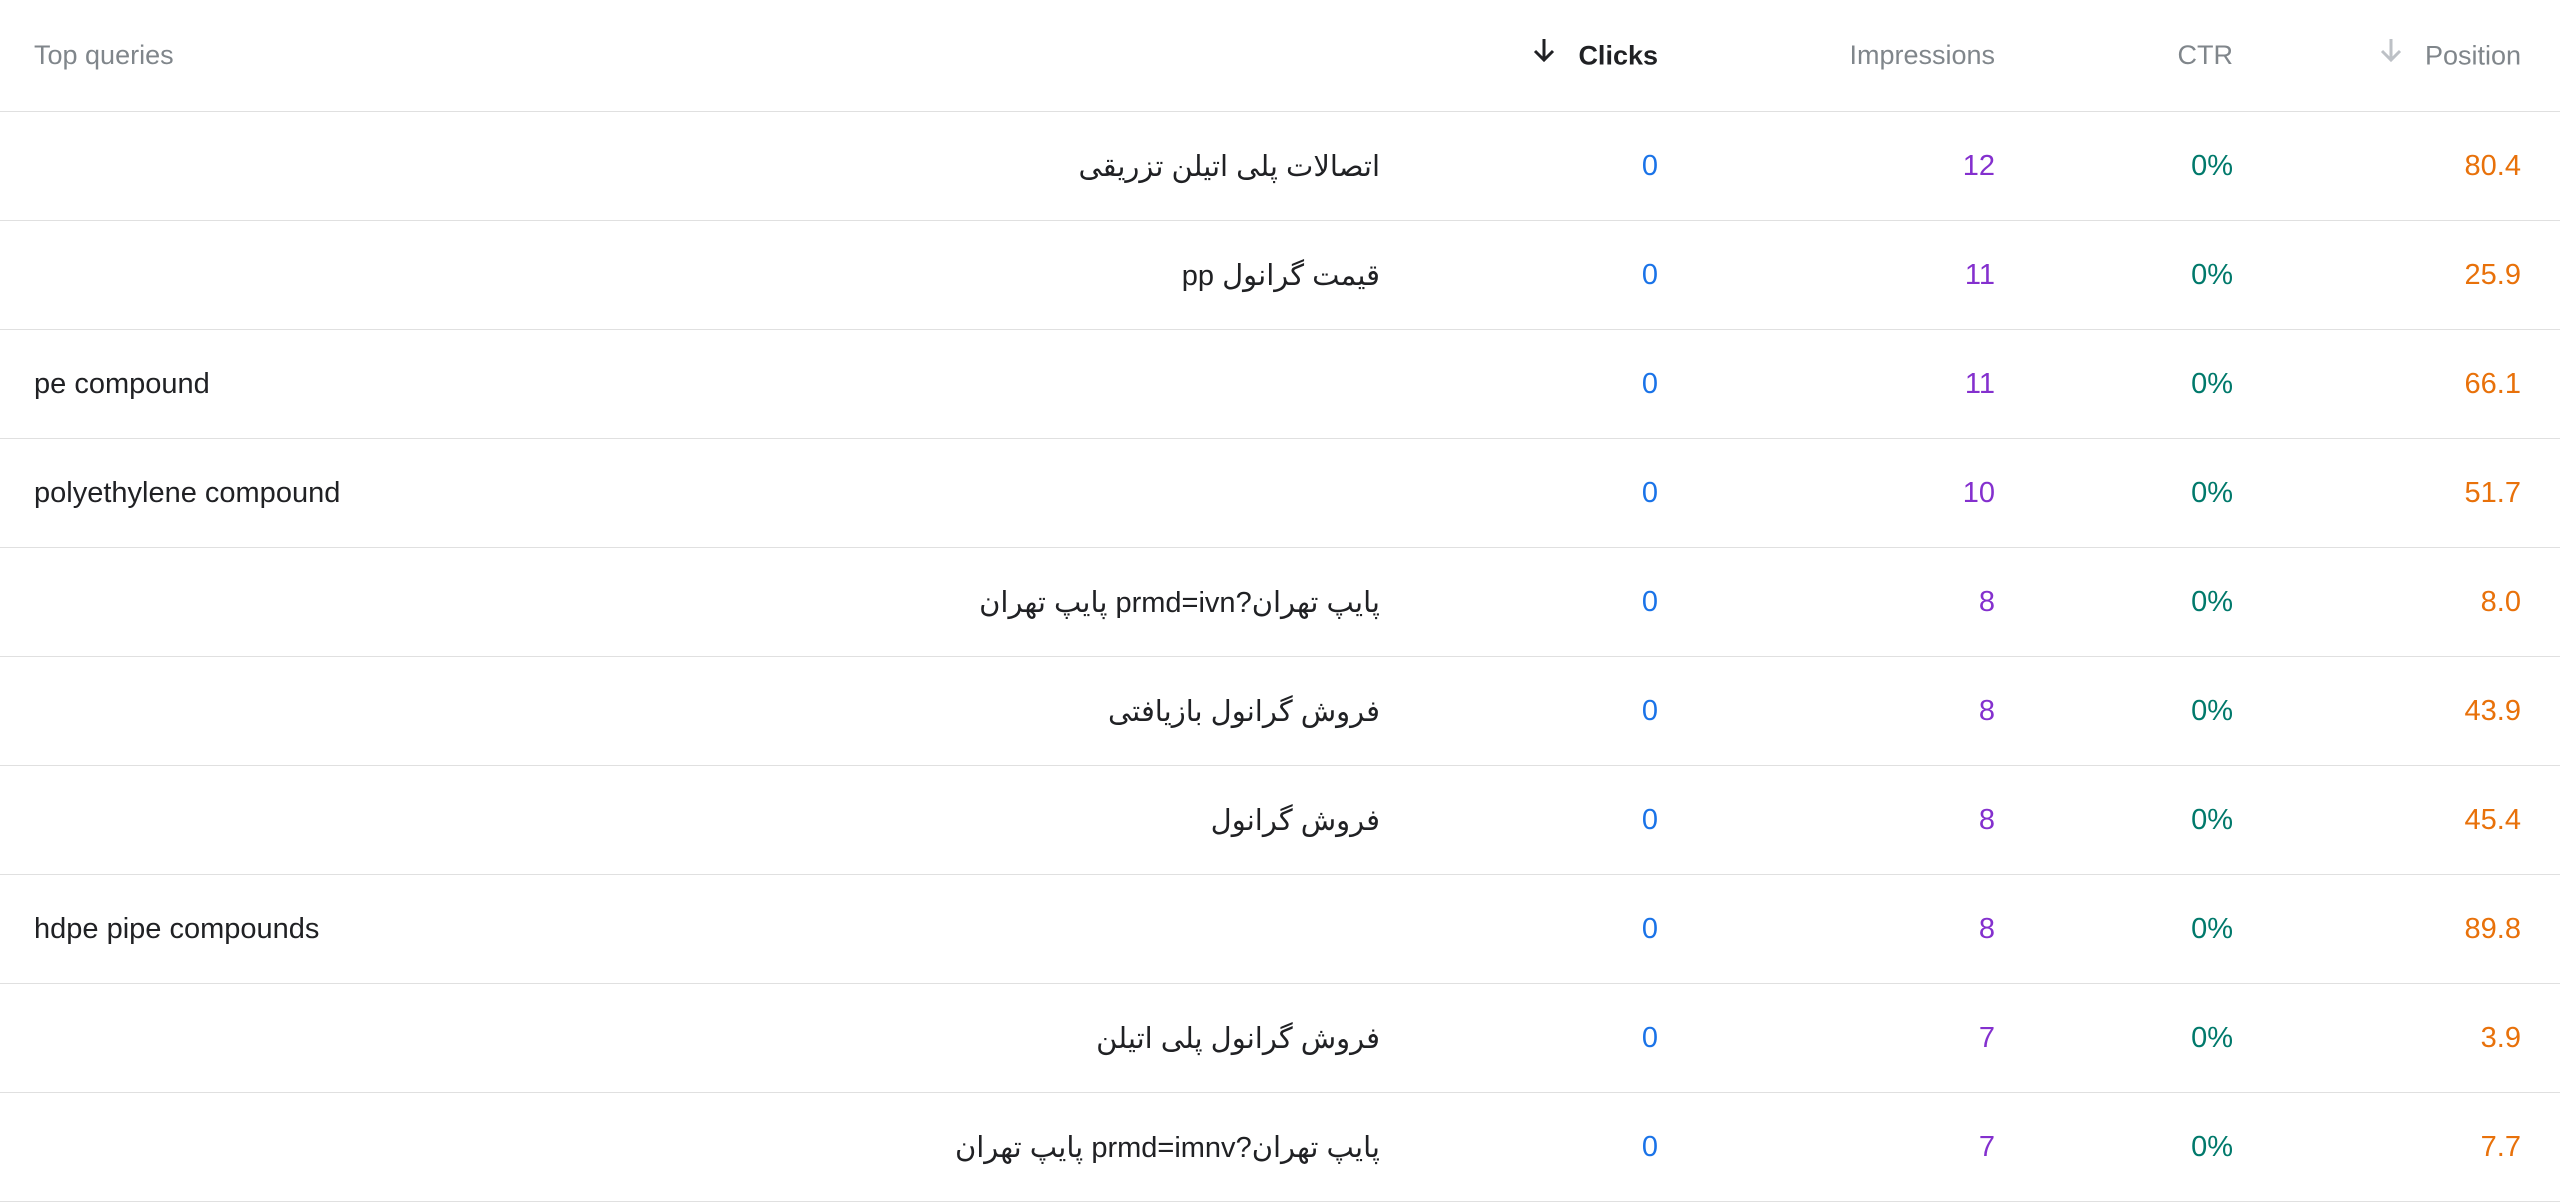  Describe the element at coordinates (2377, 55) in the screenshot. I see `position-column-header: Position` at that location.